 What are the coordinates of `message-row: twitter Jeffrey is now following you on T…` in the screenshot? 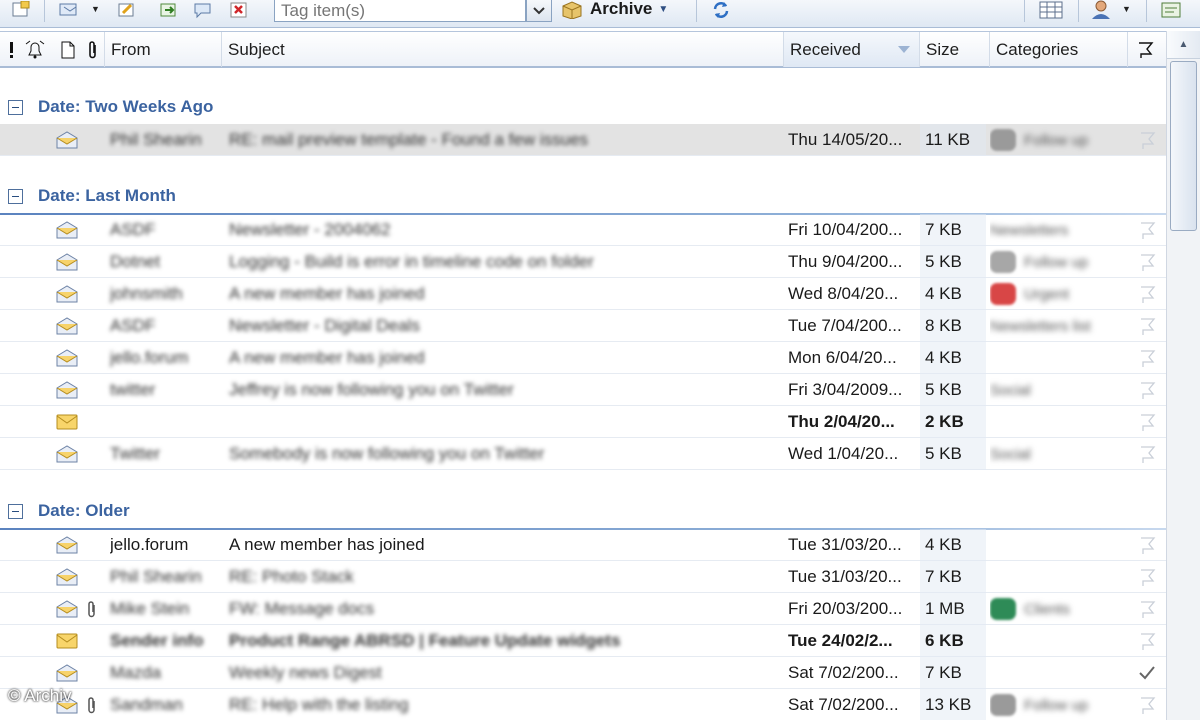 It's located at (583, 390).